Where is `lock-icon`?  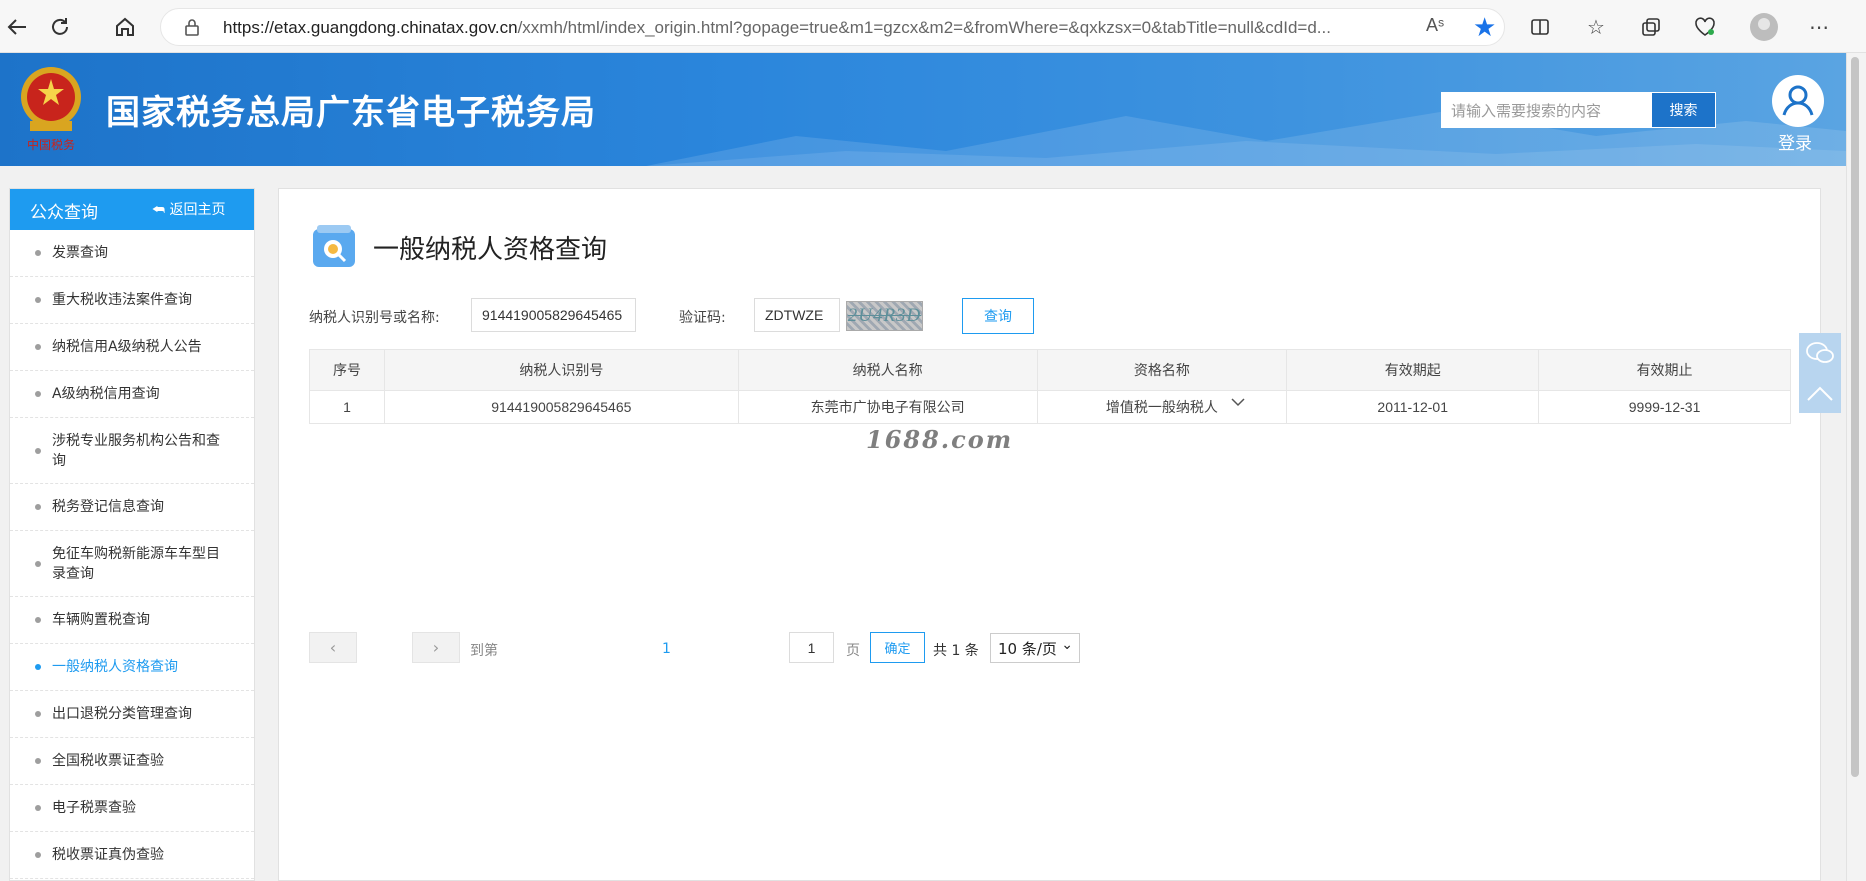
lock-icon is located at coordinates (192, 27).